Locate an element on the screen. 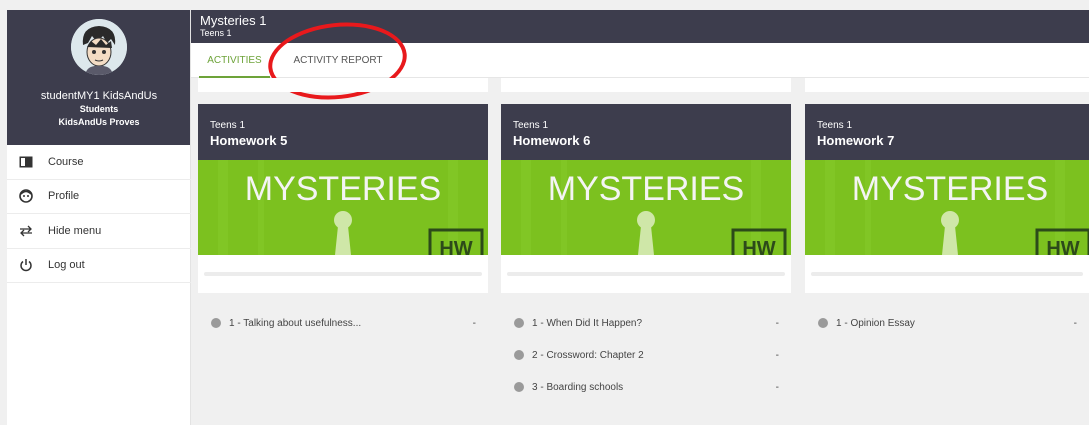 Image resolution: width=1089 pixels, height=425 pixels. avatar is located at coordinates (99, 47).